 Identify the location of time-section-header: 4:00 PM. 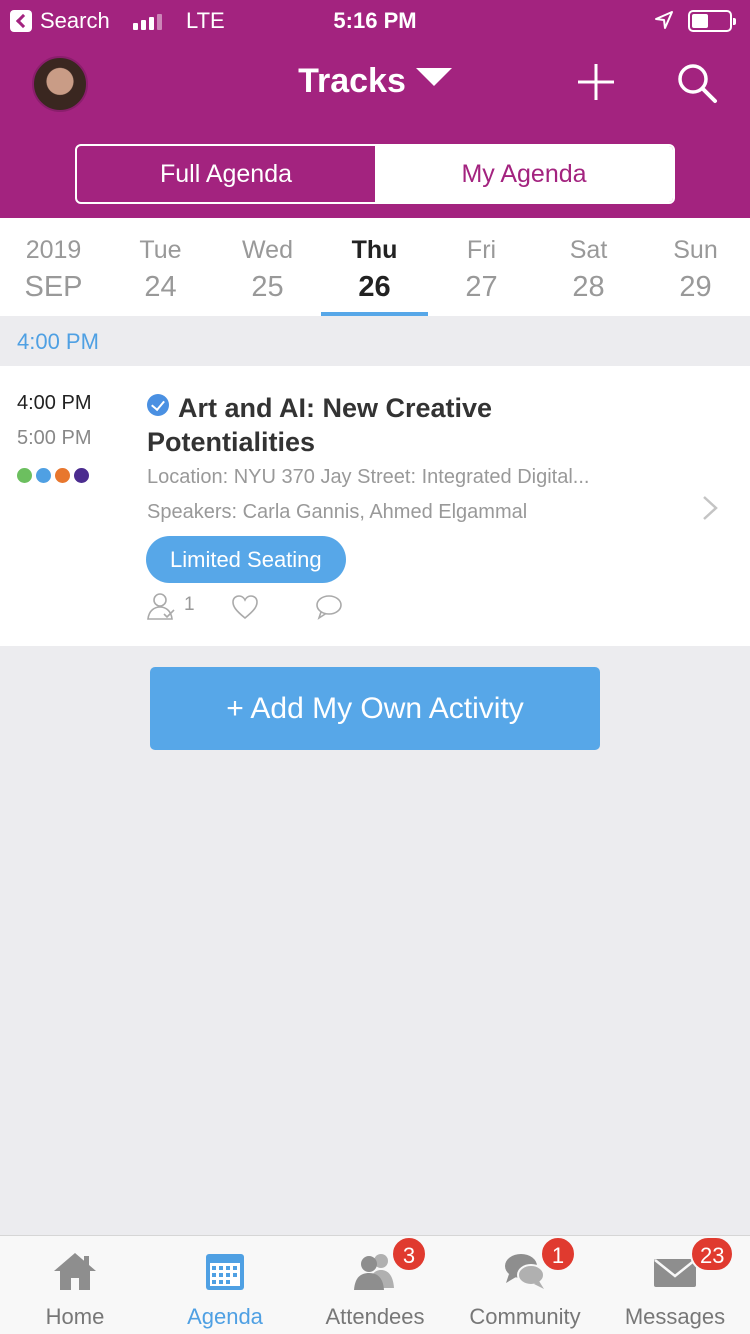
(375, 341).